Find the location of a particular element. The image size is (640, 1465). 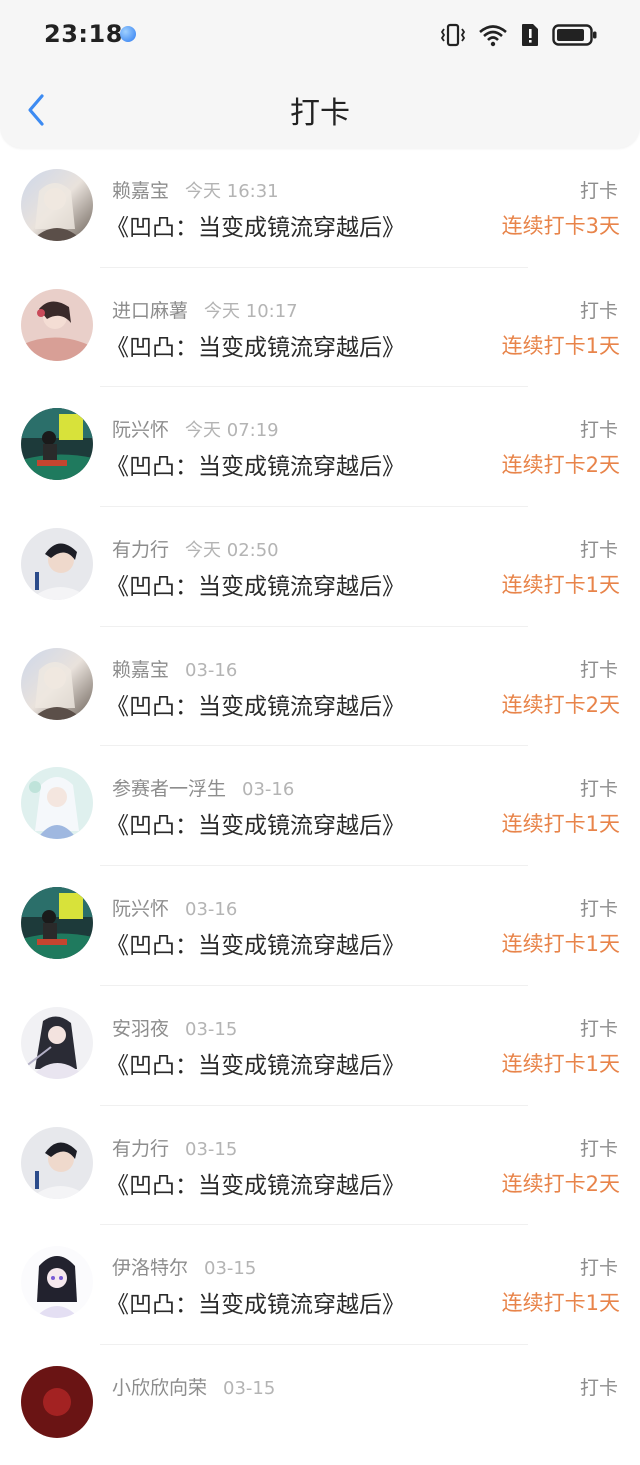

streak-label: 连续打卡3天 is located at coordinates (560, 226).